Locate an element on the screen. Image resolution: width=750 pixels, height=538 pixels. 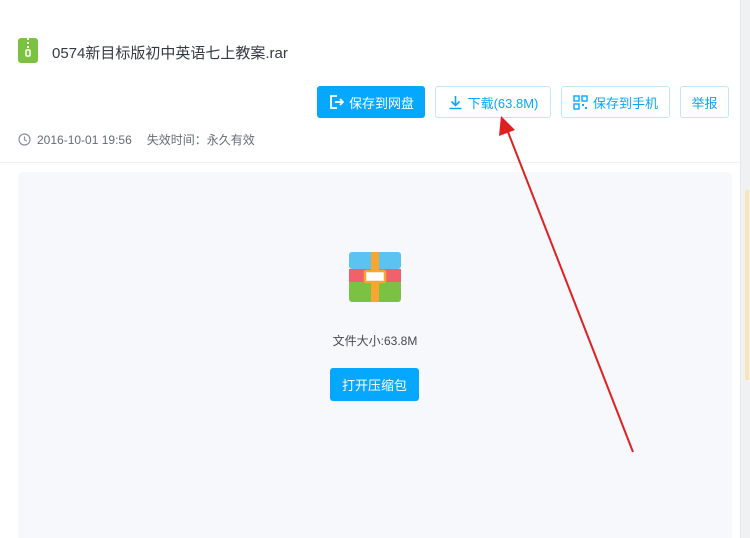
file-title: 0574新目标版初中英语七上教案.rar is located at coordinates (170, 53).